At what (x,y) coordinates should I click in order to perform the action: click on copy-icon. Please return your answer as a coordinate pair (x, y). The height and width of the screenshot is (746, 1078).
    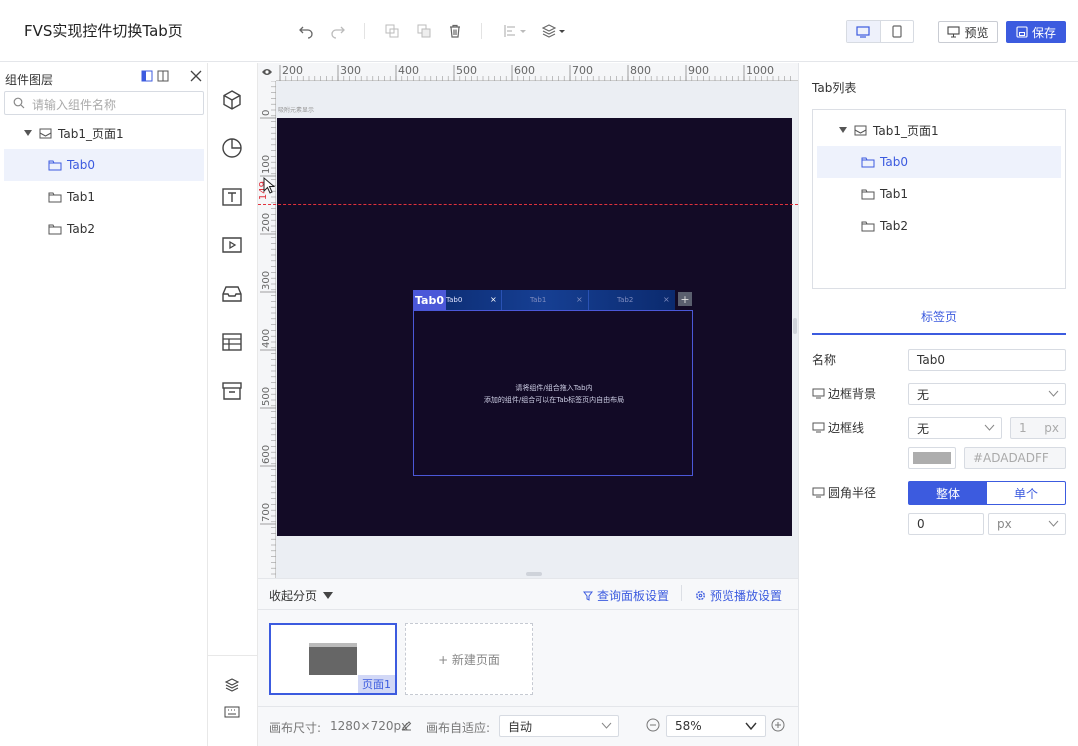
    Looking at the image, I should click on (392, 31).